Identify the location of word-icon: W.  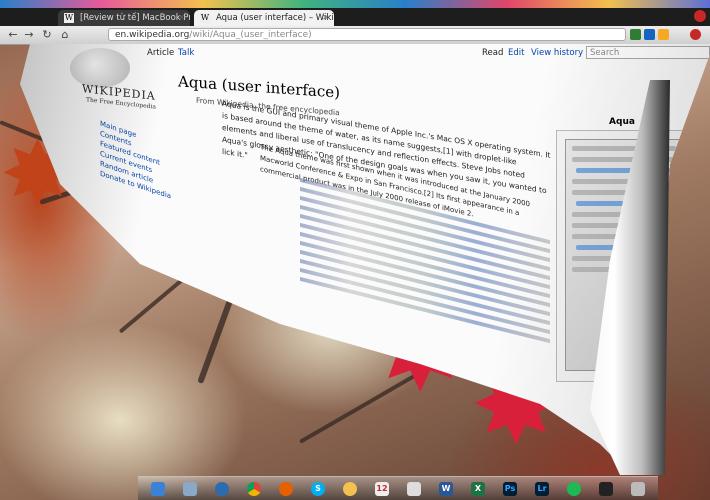
(446, 488).